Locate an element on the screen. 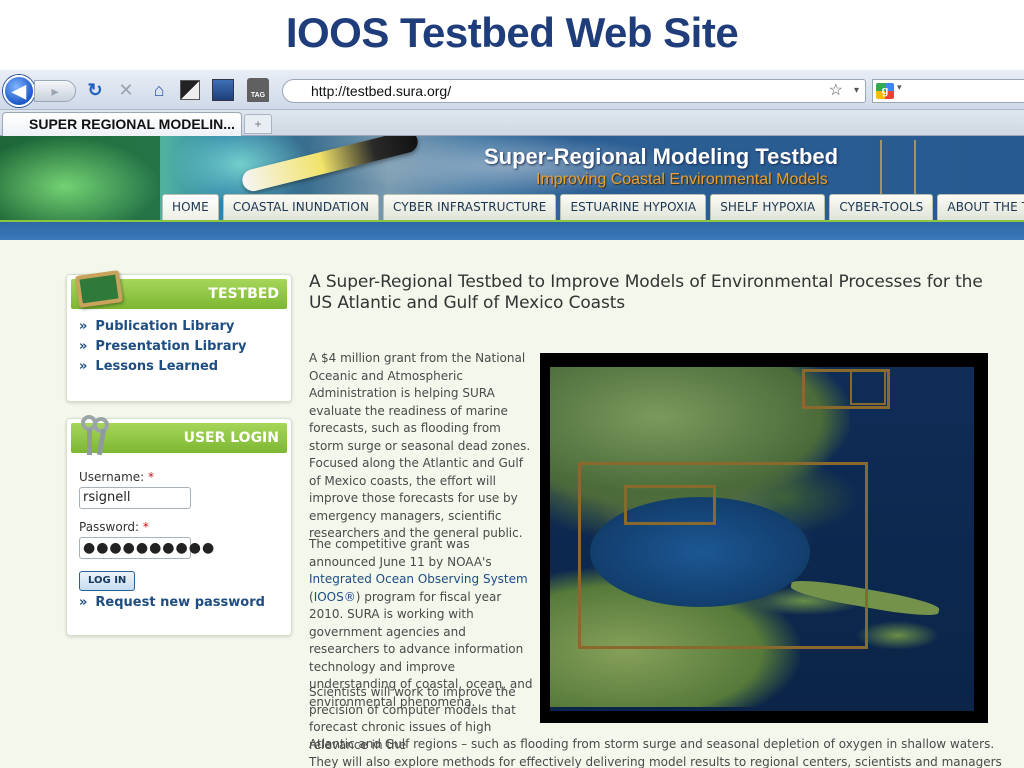 This screenshot has width=1024, height=768. star-icon: ☆ is located at coordinates (836, 91).